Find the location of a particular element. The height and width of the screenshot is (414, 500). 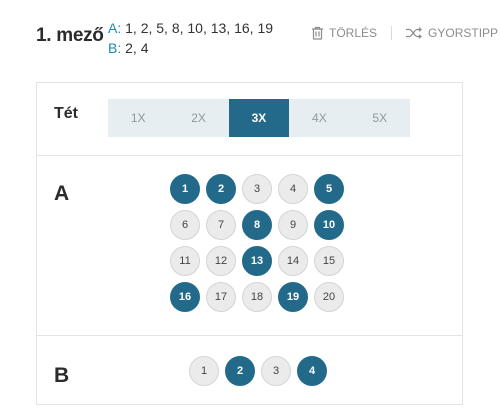

header-actions: TÖRLÉS GYORSTIPP is located at coordinates (404, 33).